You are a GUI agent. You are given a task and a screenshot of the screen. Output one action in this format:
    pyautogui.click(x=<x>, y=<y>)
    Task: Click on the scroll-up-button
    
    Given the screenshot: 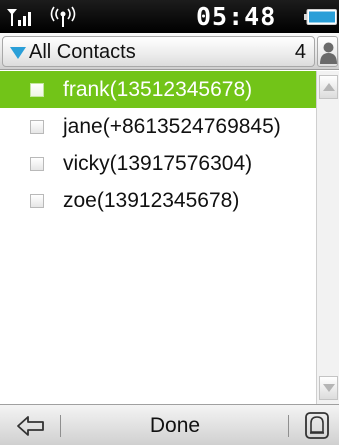 What is the action you would take?
    pyautogui.click(x=328, y=87)
    